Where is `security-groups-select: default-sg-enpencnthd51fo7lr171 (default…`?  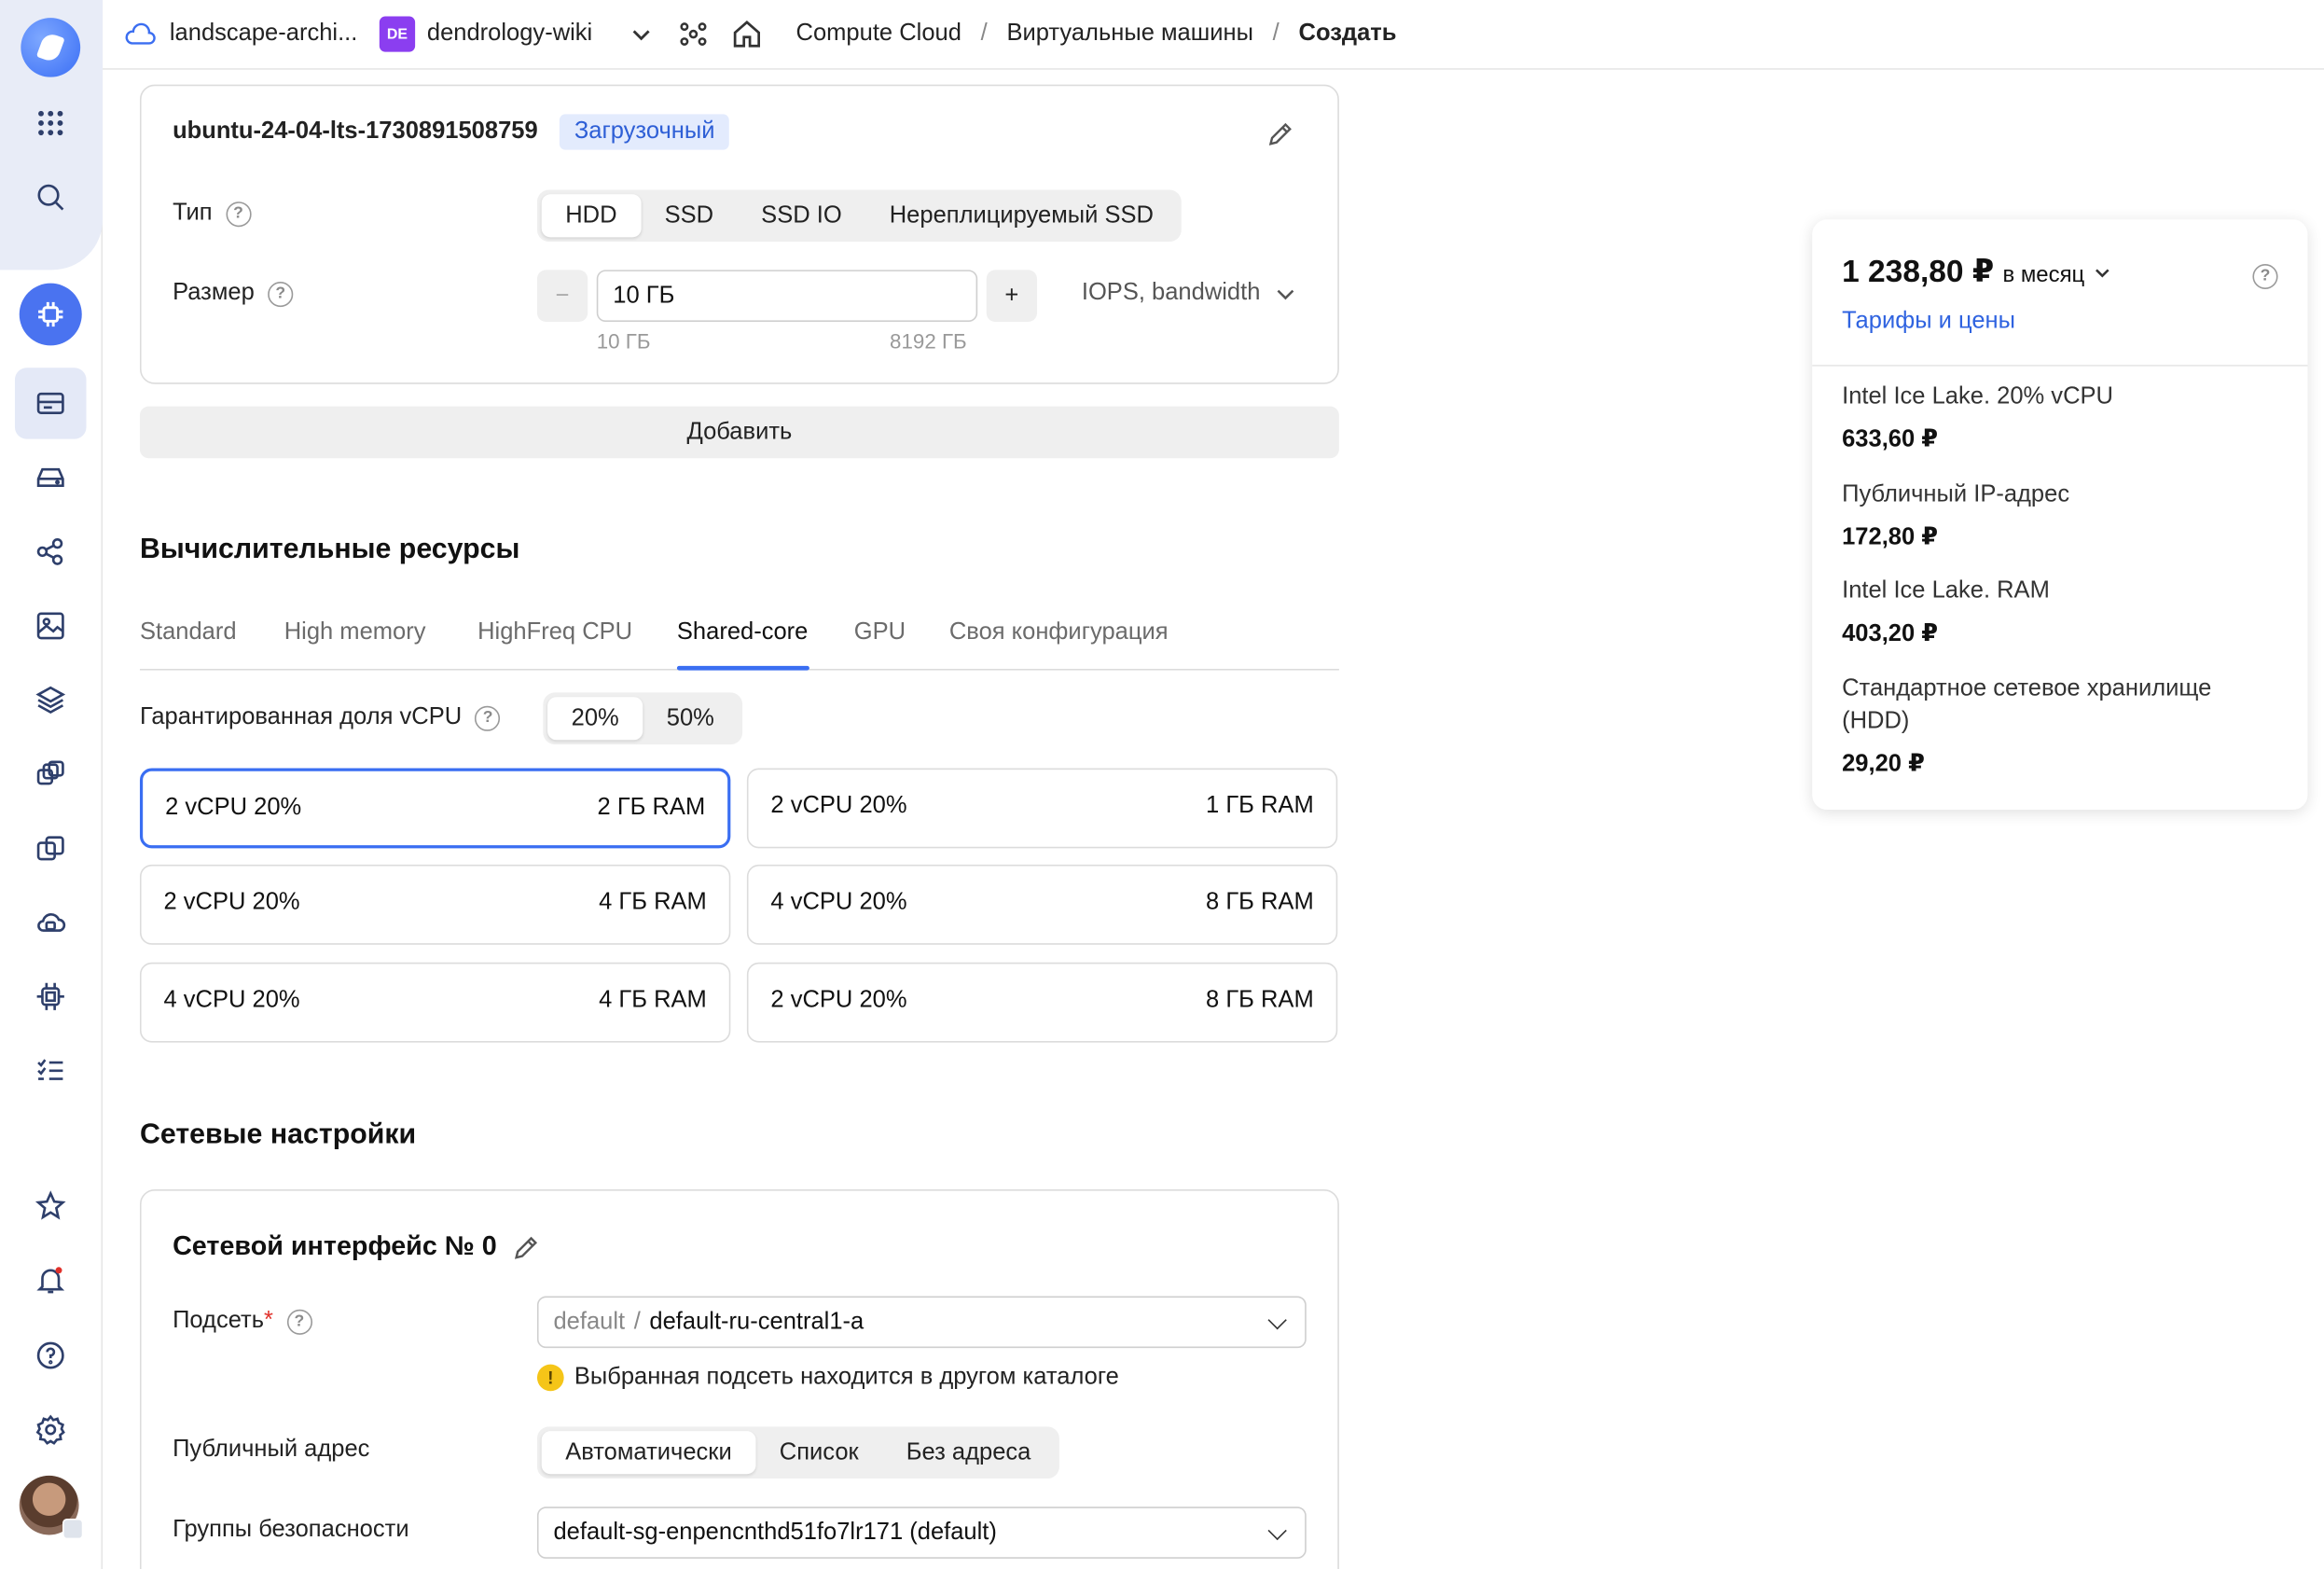 security-groups-select: default-sg-enpencnthd51fo7lr171 (default… is located at coordinates (921, 1533).